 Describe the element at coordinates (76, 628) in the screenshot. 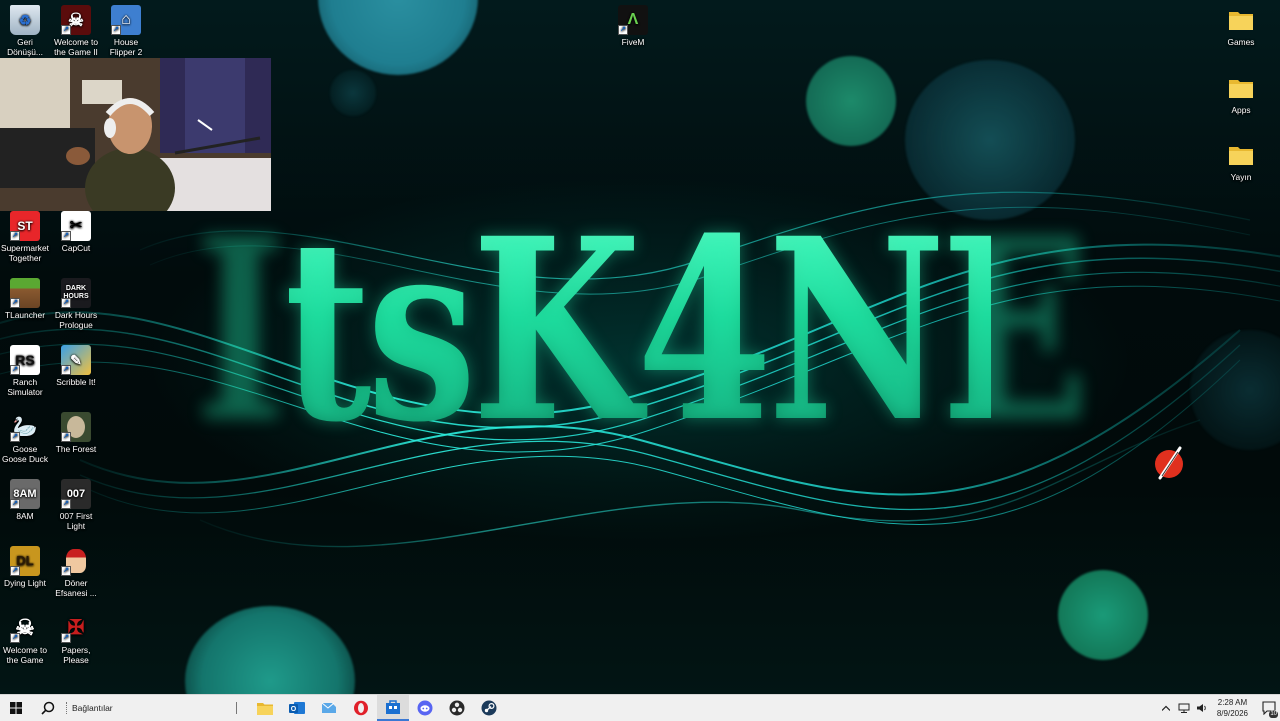

I see `papers-icon: ✠ ↗` at that location.